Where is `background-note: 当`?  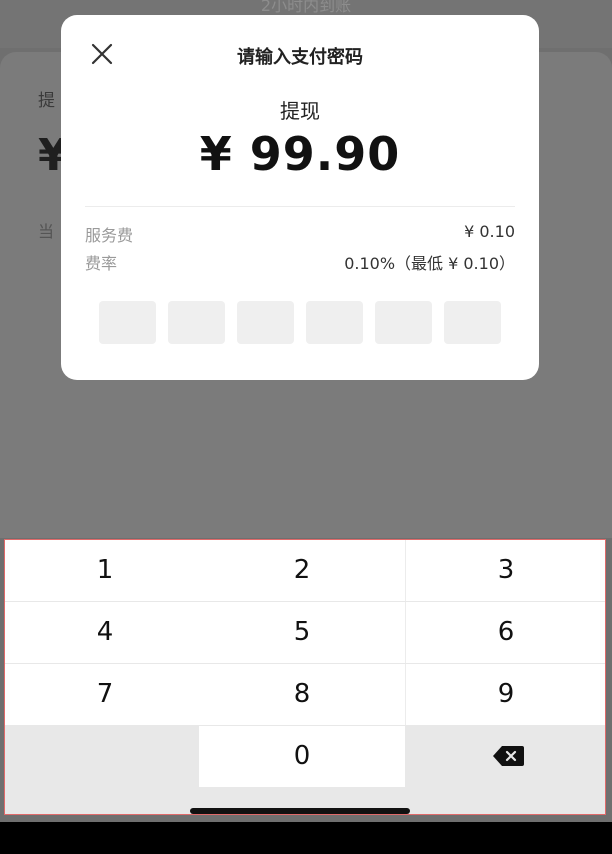
background-note: 当 is located at coordinates (46, 231).